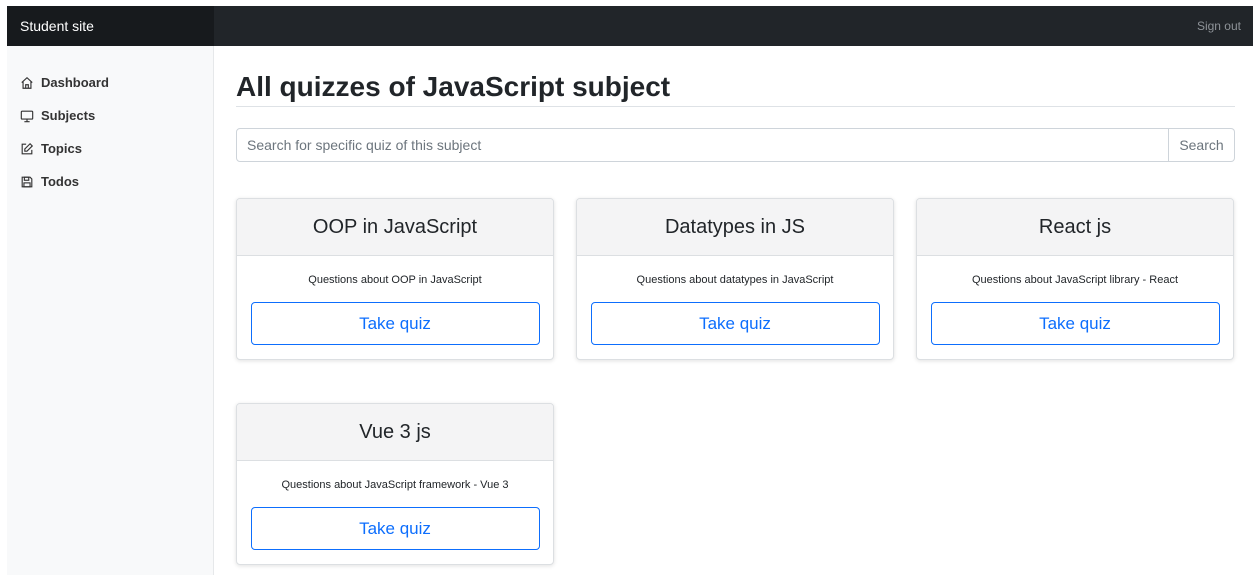 The width and height of the screenshot is (1253, 575). Describe the element at coordinates (395, 227) in the screenshot. I see `quiz-card-title: OOP in JavaScript` at that location.